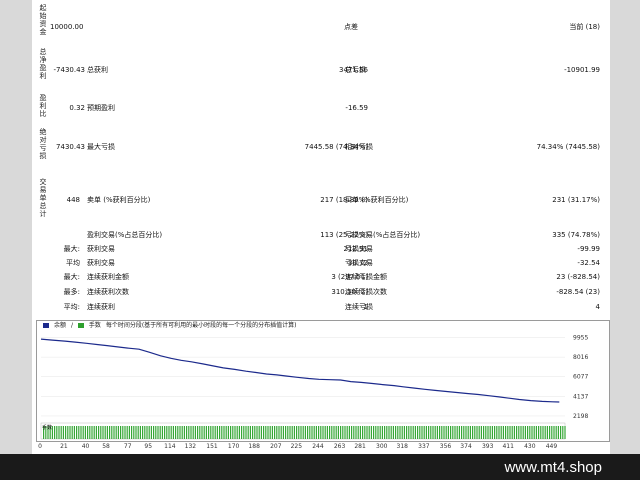 The height and width of the screenshot is (480, 640). What do you see at coordinates (276, 446) in the screenshot?
I see `x-tick-label: 207` at bounding box center [276, 446].